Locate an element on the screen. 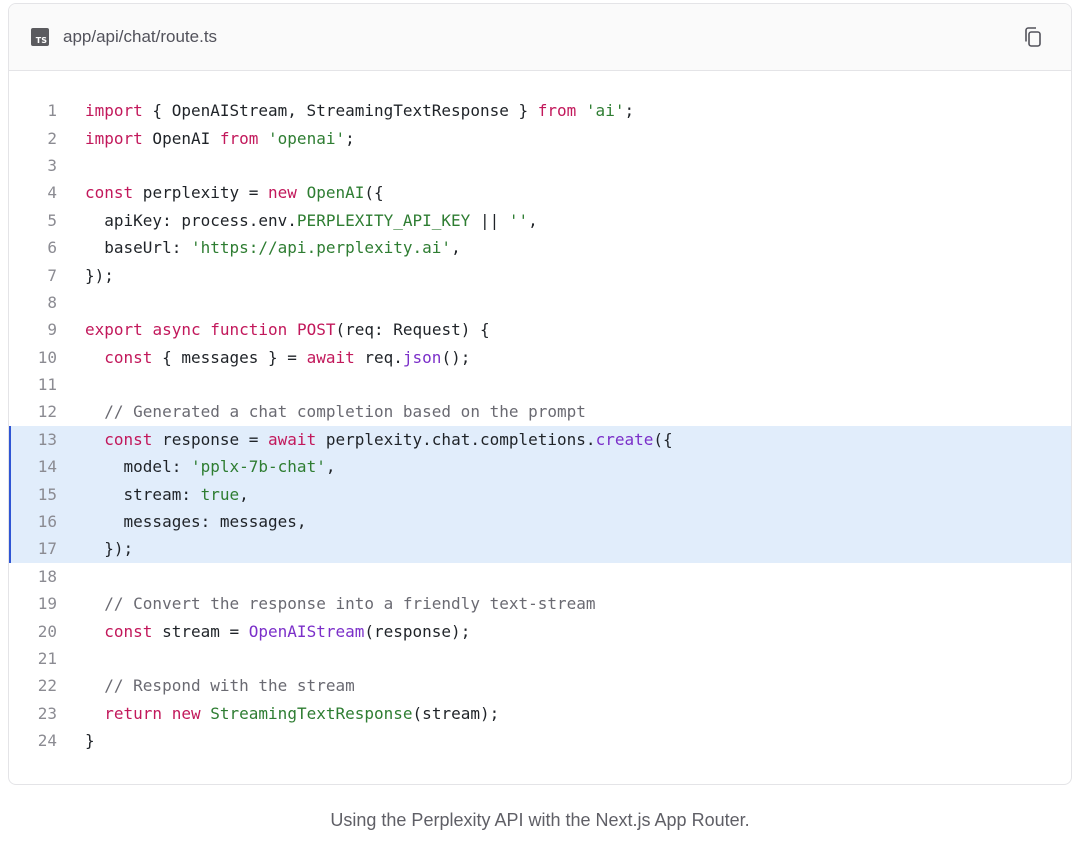 This screenshot has height=845, width=1080. code-token: export is located at coordinates (114, 330).